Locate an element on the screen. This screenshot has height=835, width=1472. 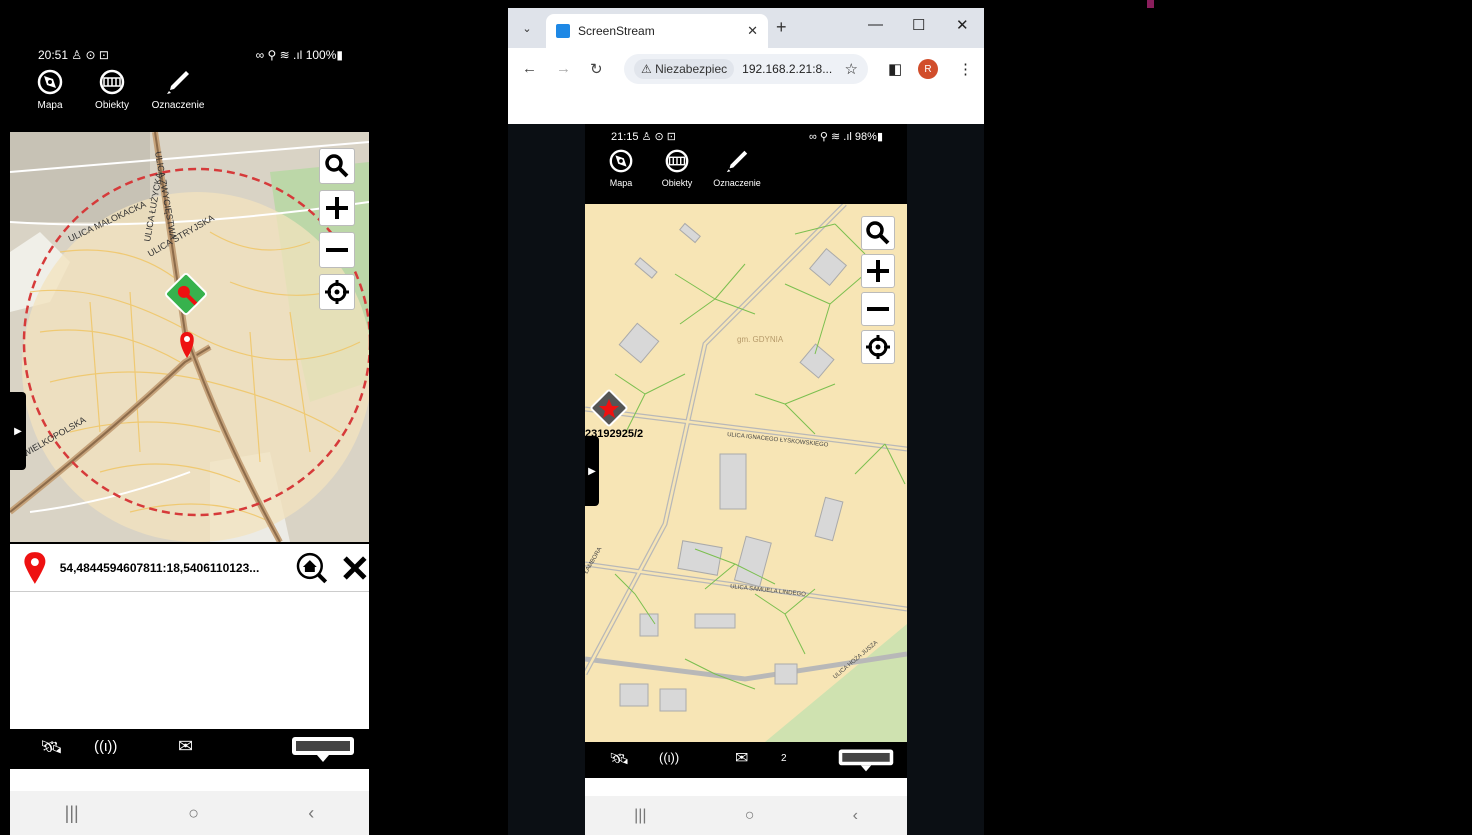
star-icon: ☆ is located at coordinates (851, 69).